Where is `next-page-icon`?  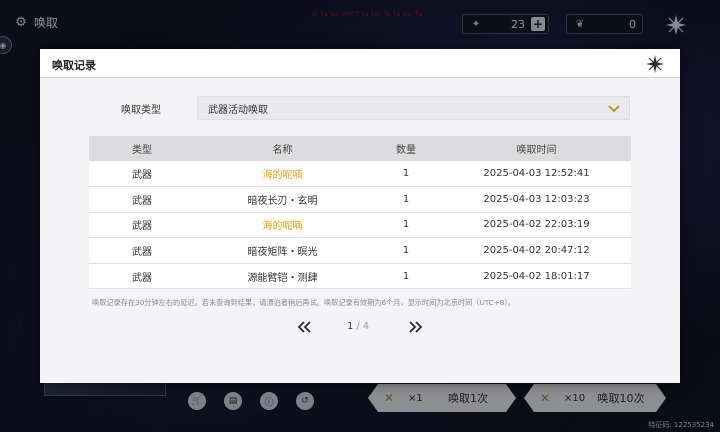 next-page-icon is located at coordinates (416, 327).